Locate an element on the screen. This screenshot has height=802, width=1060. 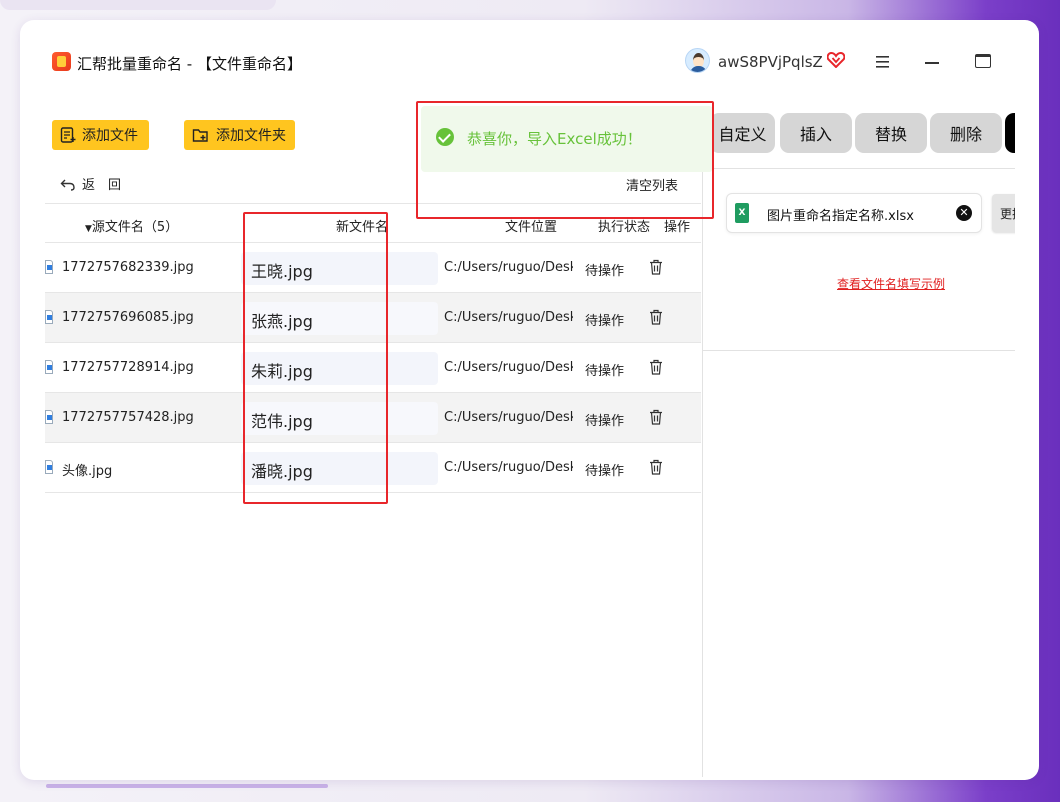
panel-divider is located at coordinates (702, 472).